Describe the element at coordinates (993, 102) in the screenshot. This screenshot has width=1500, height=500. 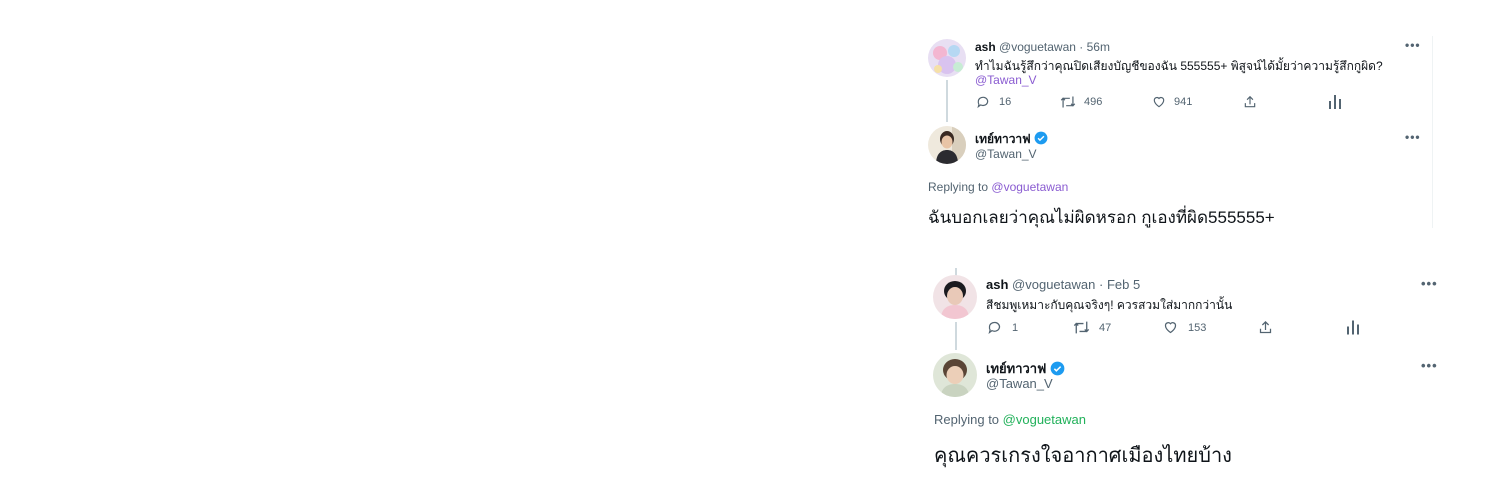
I see `reply-button: 16` at that location.